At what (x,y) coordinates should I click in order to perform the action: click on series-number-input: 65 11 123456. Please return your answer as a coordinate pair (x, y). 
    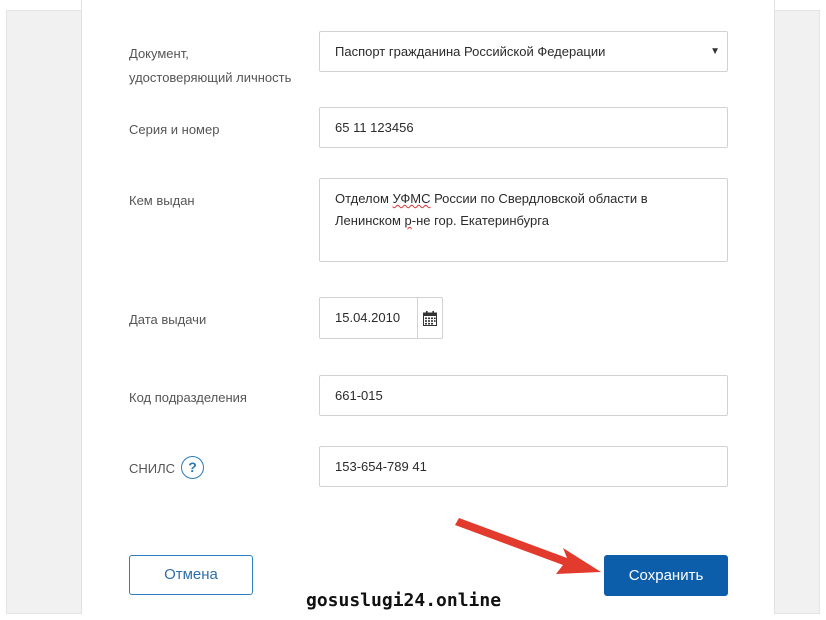
    Looking at the image, I should click on (523, 127).